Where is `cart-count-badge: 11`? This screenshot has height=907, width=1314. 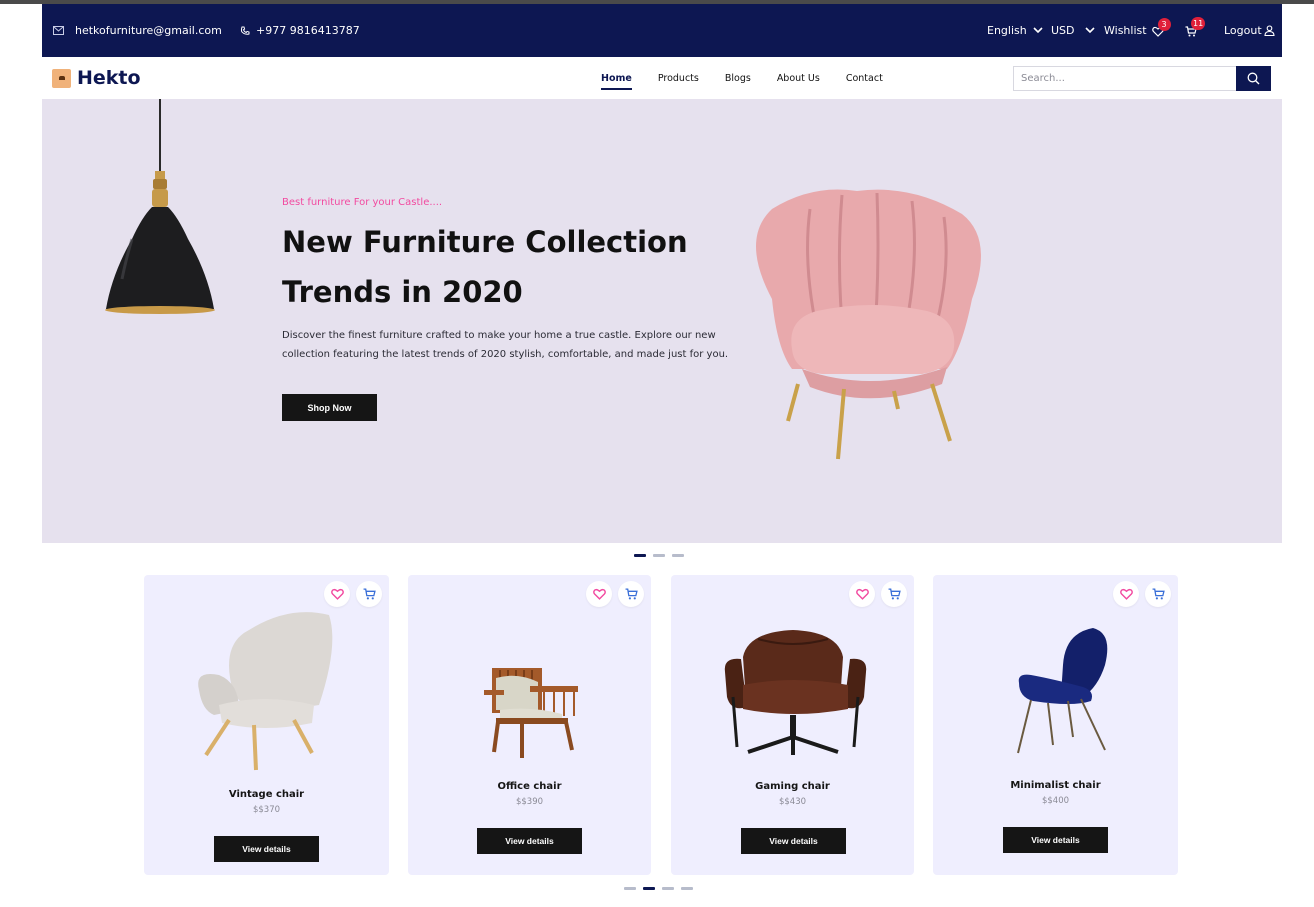
cart-count-badge: 11 is located at coordinates (1198, 23).